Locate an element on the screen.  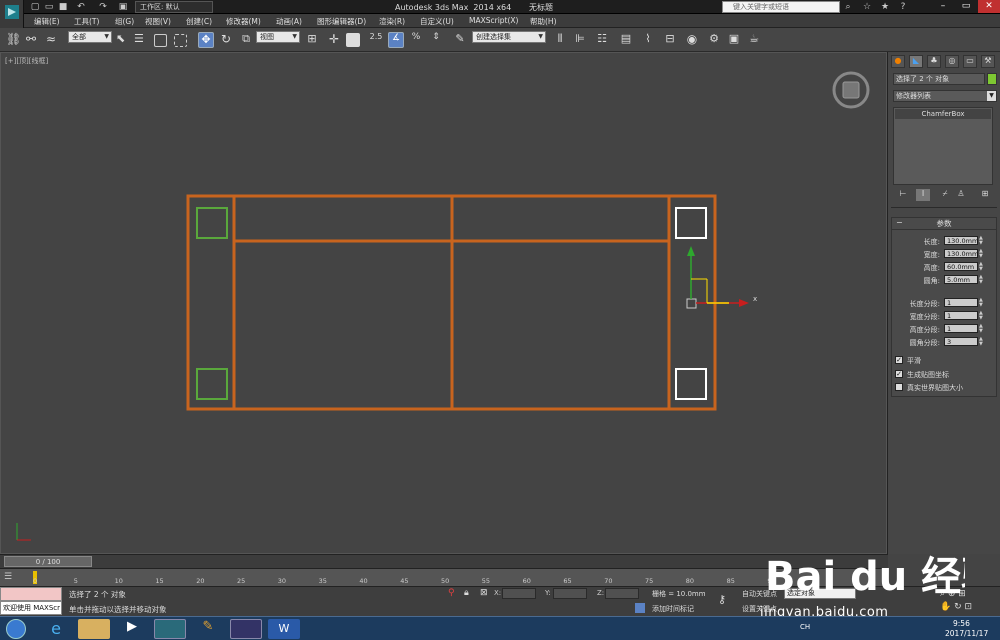
fillet-segs-spinner: ▲ ▼ is located at coordinates (982, 342).